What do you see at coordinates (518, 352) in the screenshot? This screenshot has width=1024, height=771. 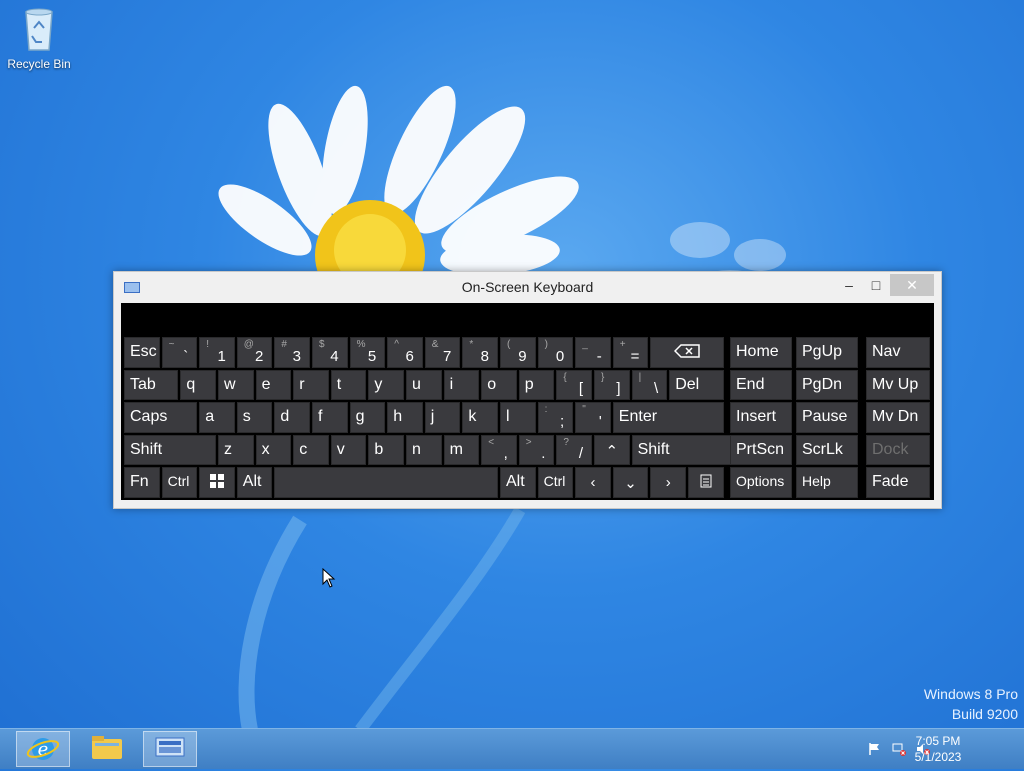 I see `key-9: (9` at bounding box center [518, 352].